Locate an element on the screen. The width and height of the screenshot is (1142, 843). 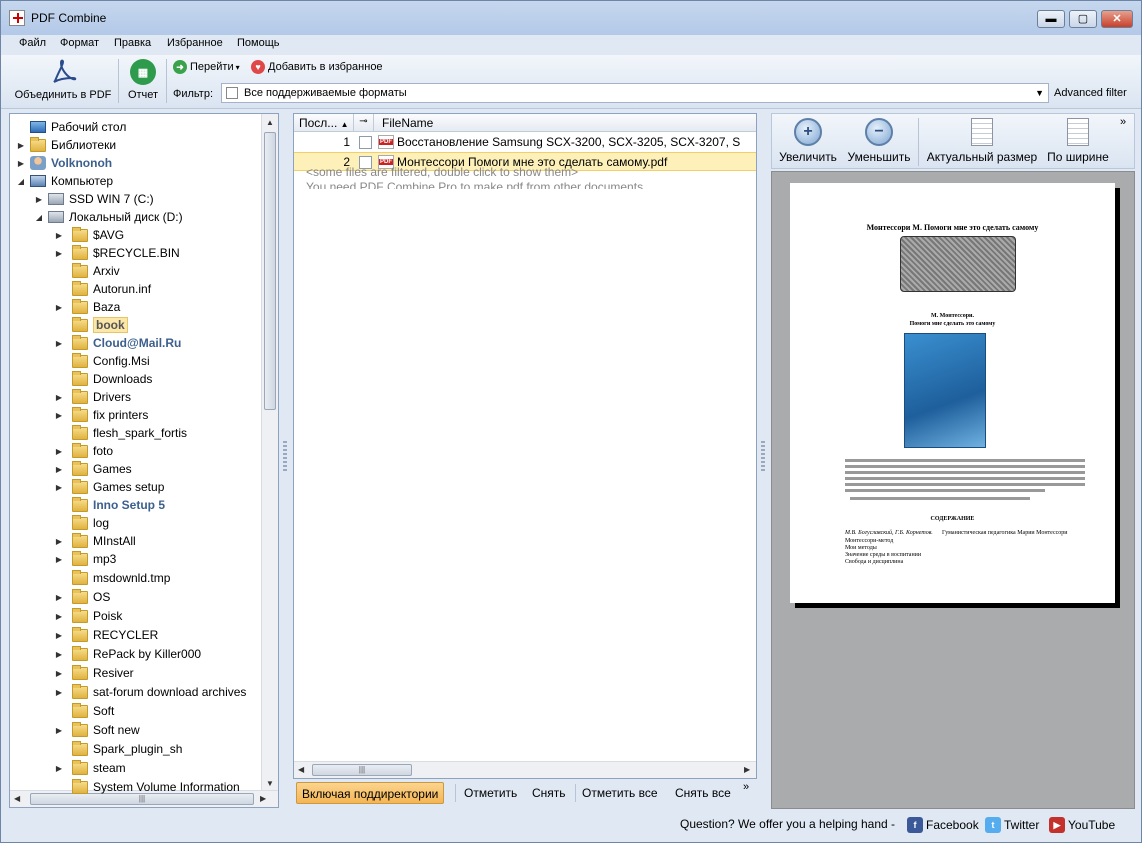
add-favorite-button: ♥ Добавить в избранное is located at coordinates (317, 67).